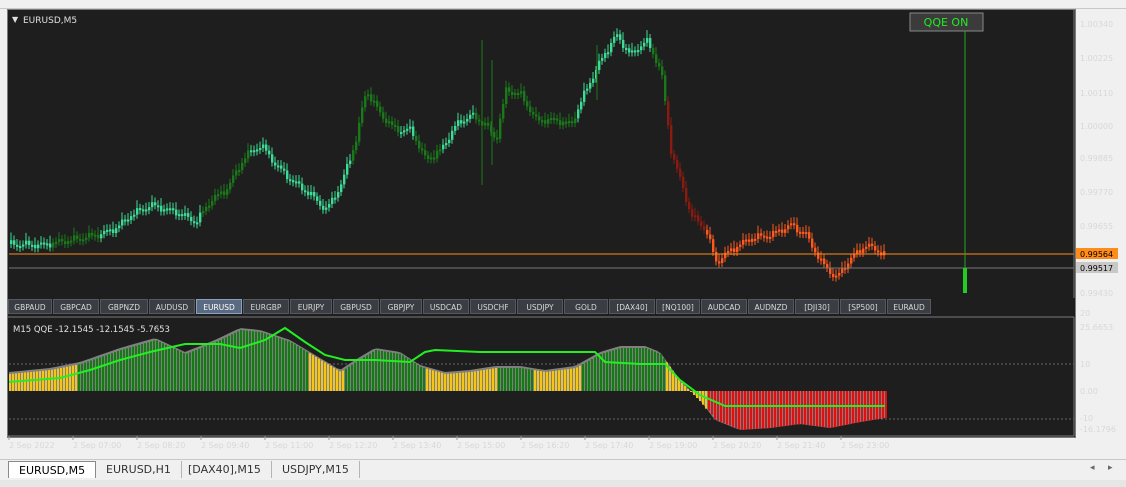  I want to click on tab-usdjpy-m15: USDJPY,M15, so click(316, 469).